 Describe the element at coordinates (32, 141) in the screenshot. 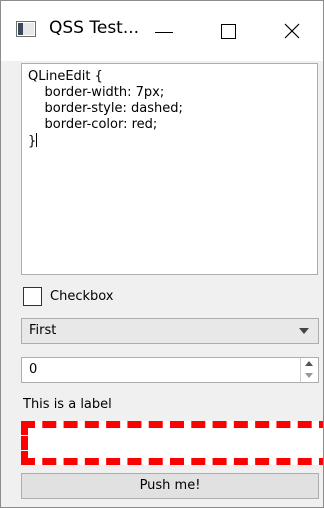

I see `code-line-text: }` at that location.